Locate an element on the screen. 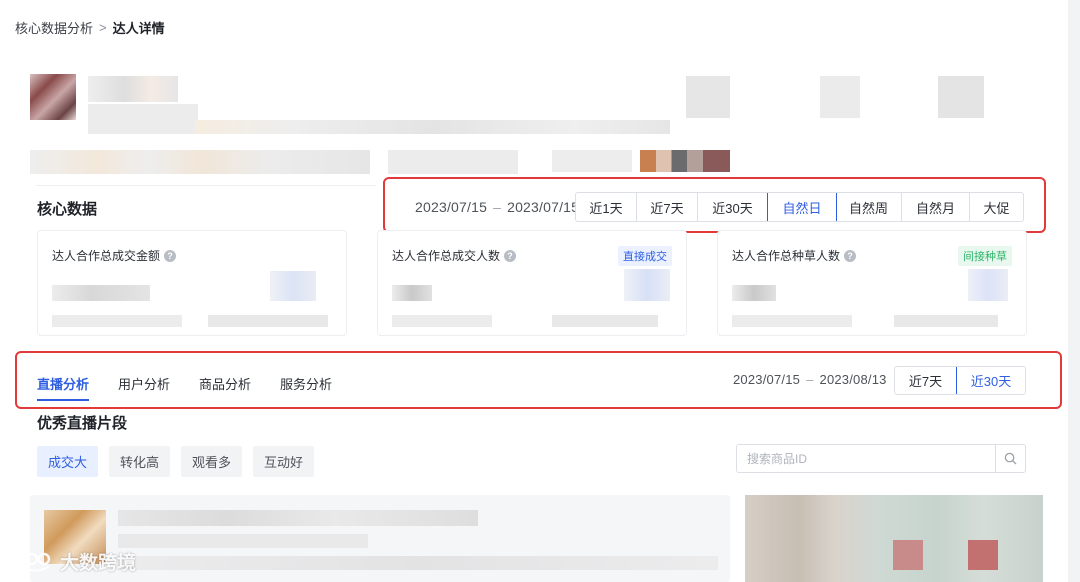  period-promotion-button: 大促 is located at coordinates (996, 207).